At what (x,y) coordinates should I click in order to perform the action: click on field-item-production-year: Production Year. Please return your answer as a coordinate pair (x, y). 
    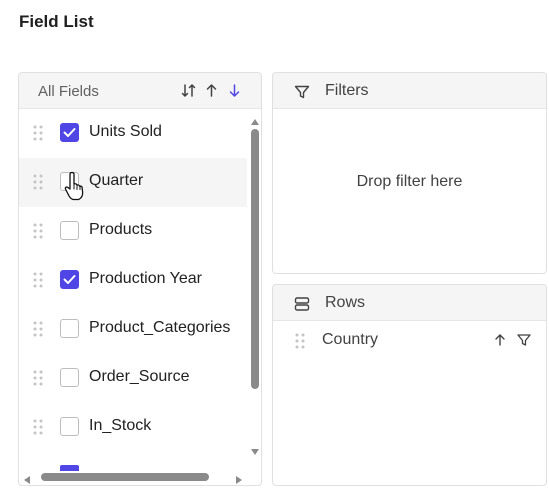
    Looking at the image, I should click on (133, 280).